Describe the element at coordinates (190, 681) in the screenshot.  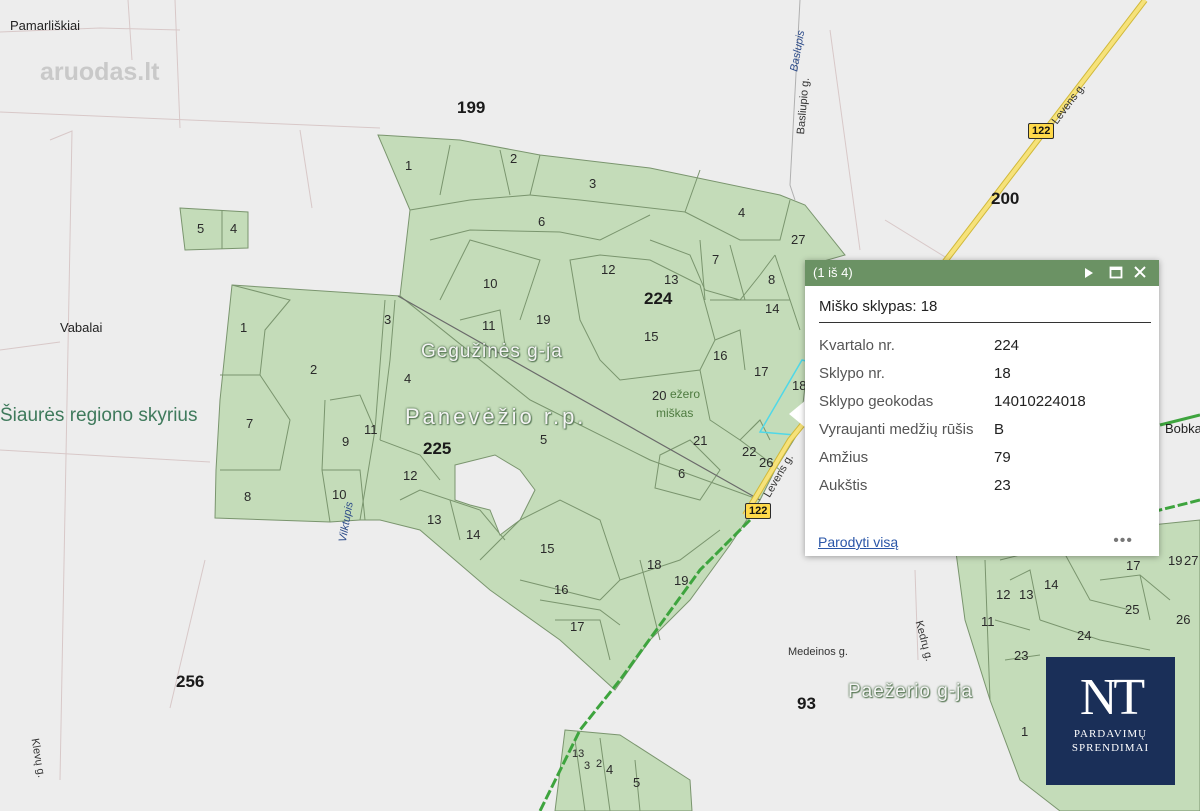
I see `quarter-number: 256` at that location.